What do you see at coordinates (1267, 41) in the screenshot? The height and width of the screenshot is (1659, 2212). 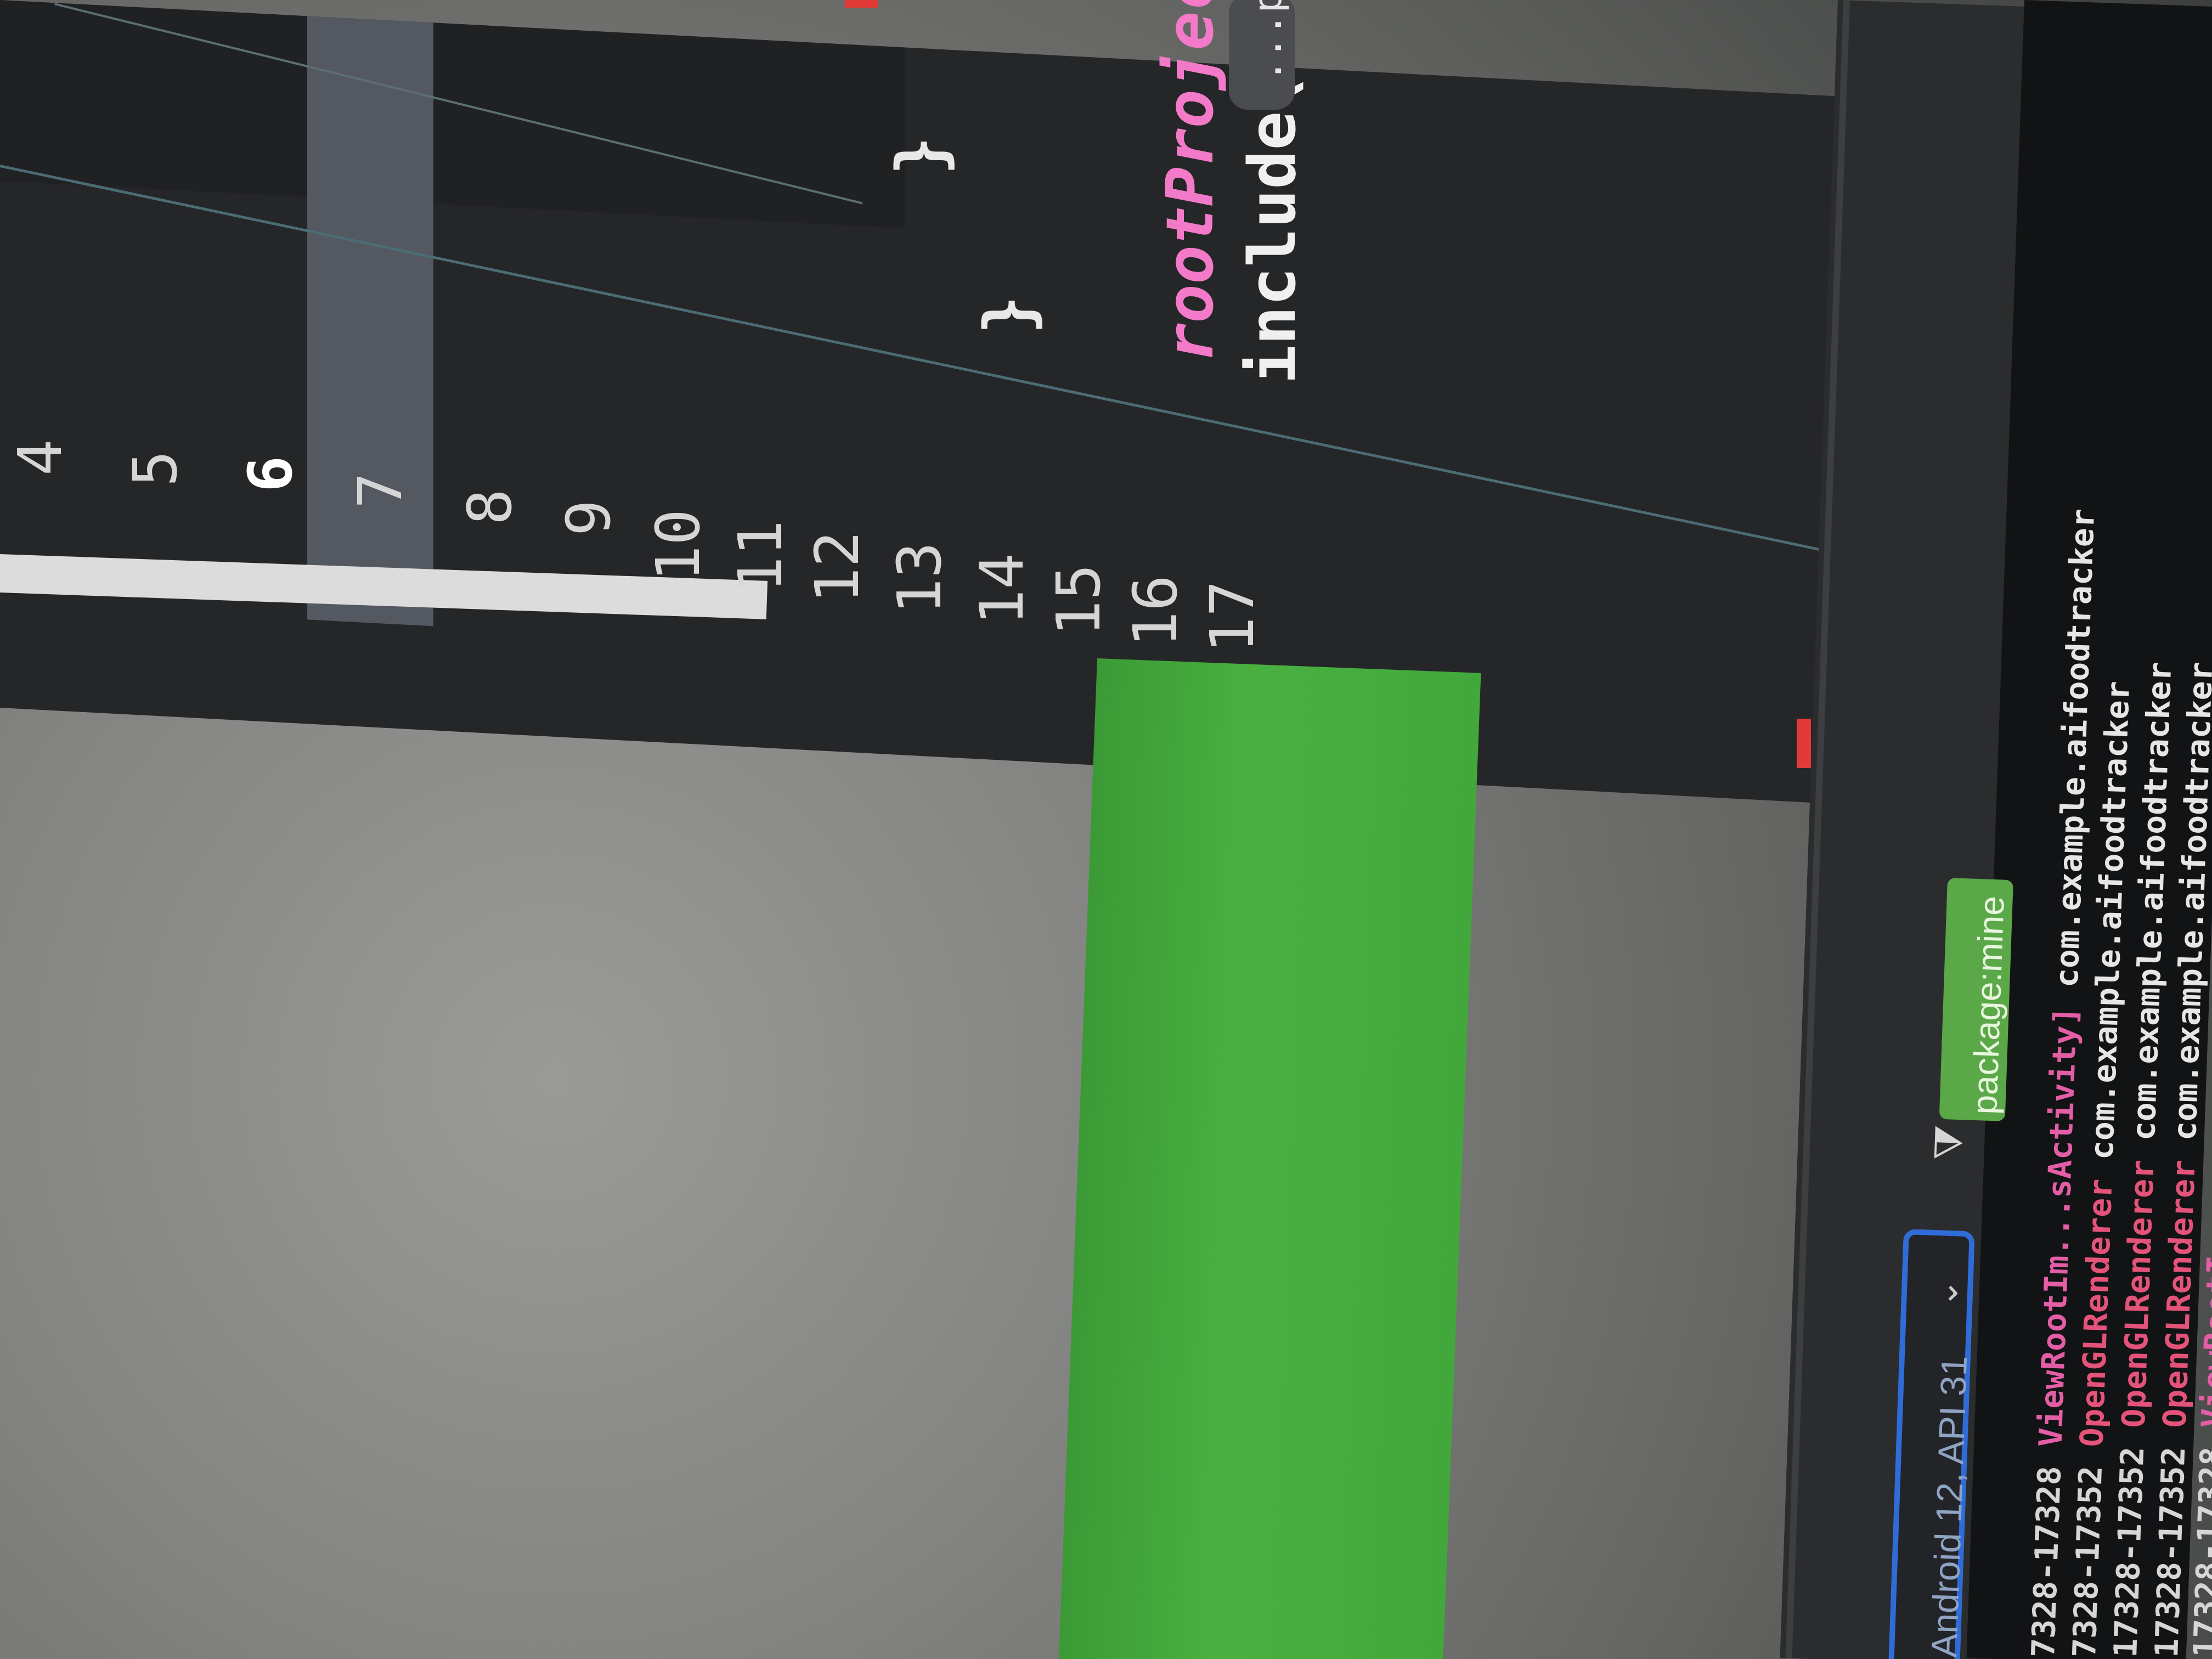 I see `code-fold-placeholder: ...pr` at bounding box center [1267, 41].